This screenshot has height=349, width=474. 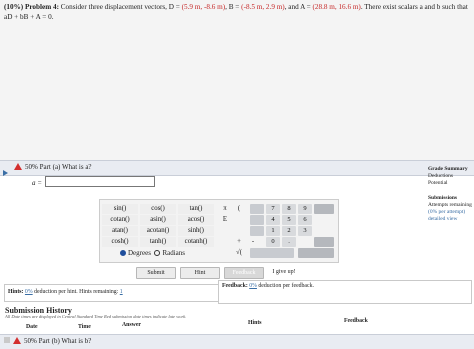 What do you see at coordinates (438, 183) in the screenshot?
I see `potential-label: Potential` at bounding box center [438, 183].